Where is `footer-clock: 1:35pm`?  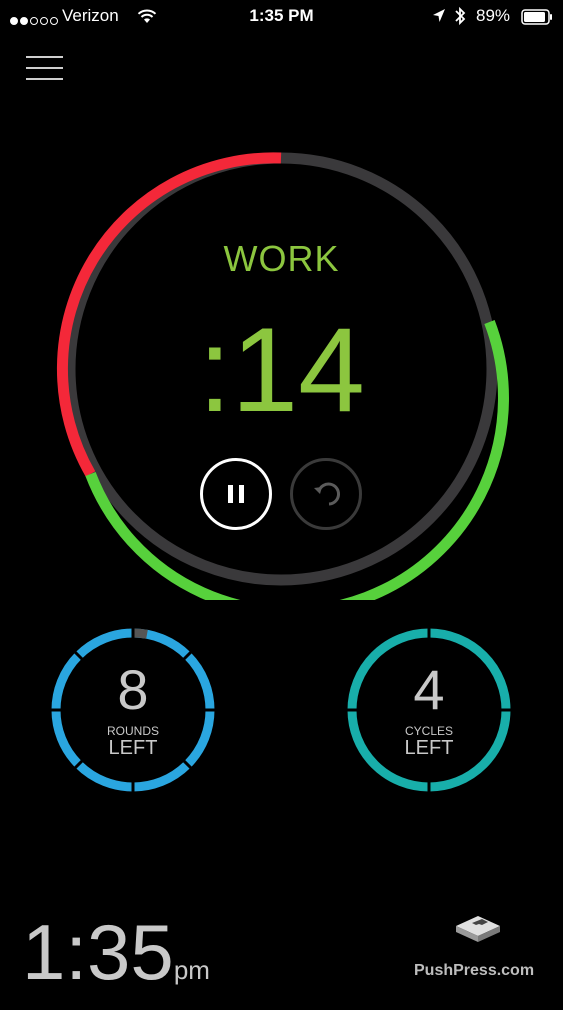
footer-clock: 1:35pm is located at coordinates (116, 961).